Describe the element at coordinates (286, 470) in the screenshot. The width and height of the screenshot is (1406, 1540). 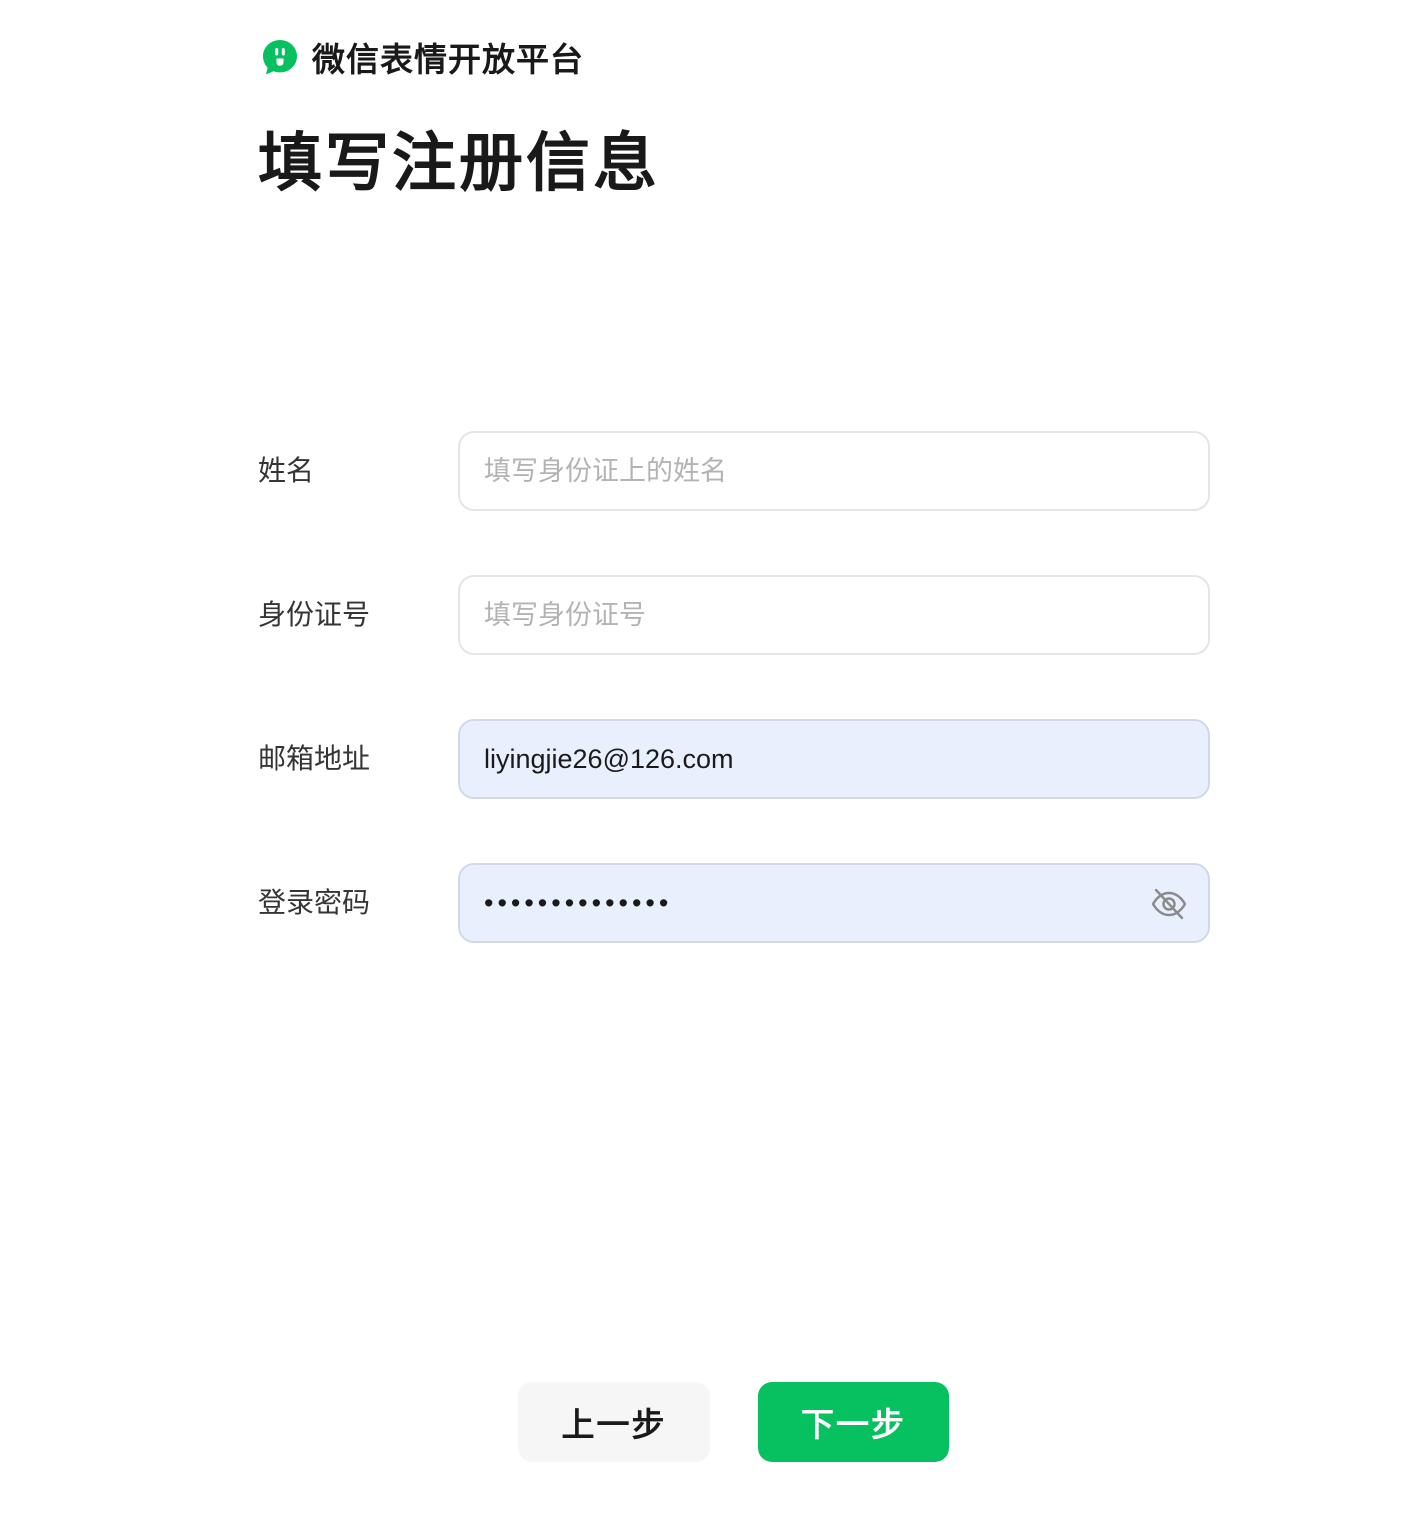
I see `name-label: 姓名` at that location.